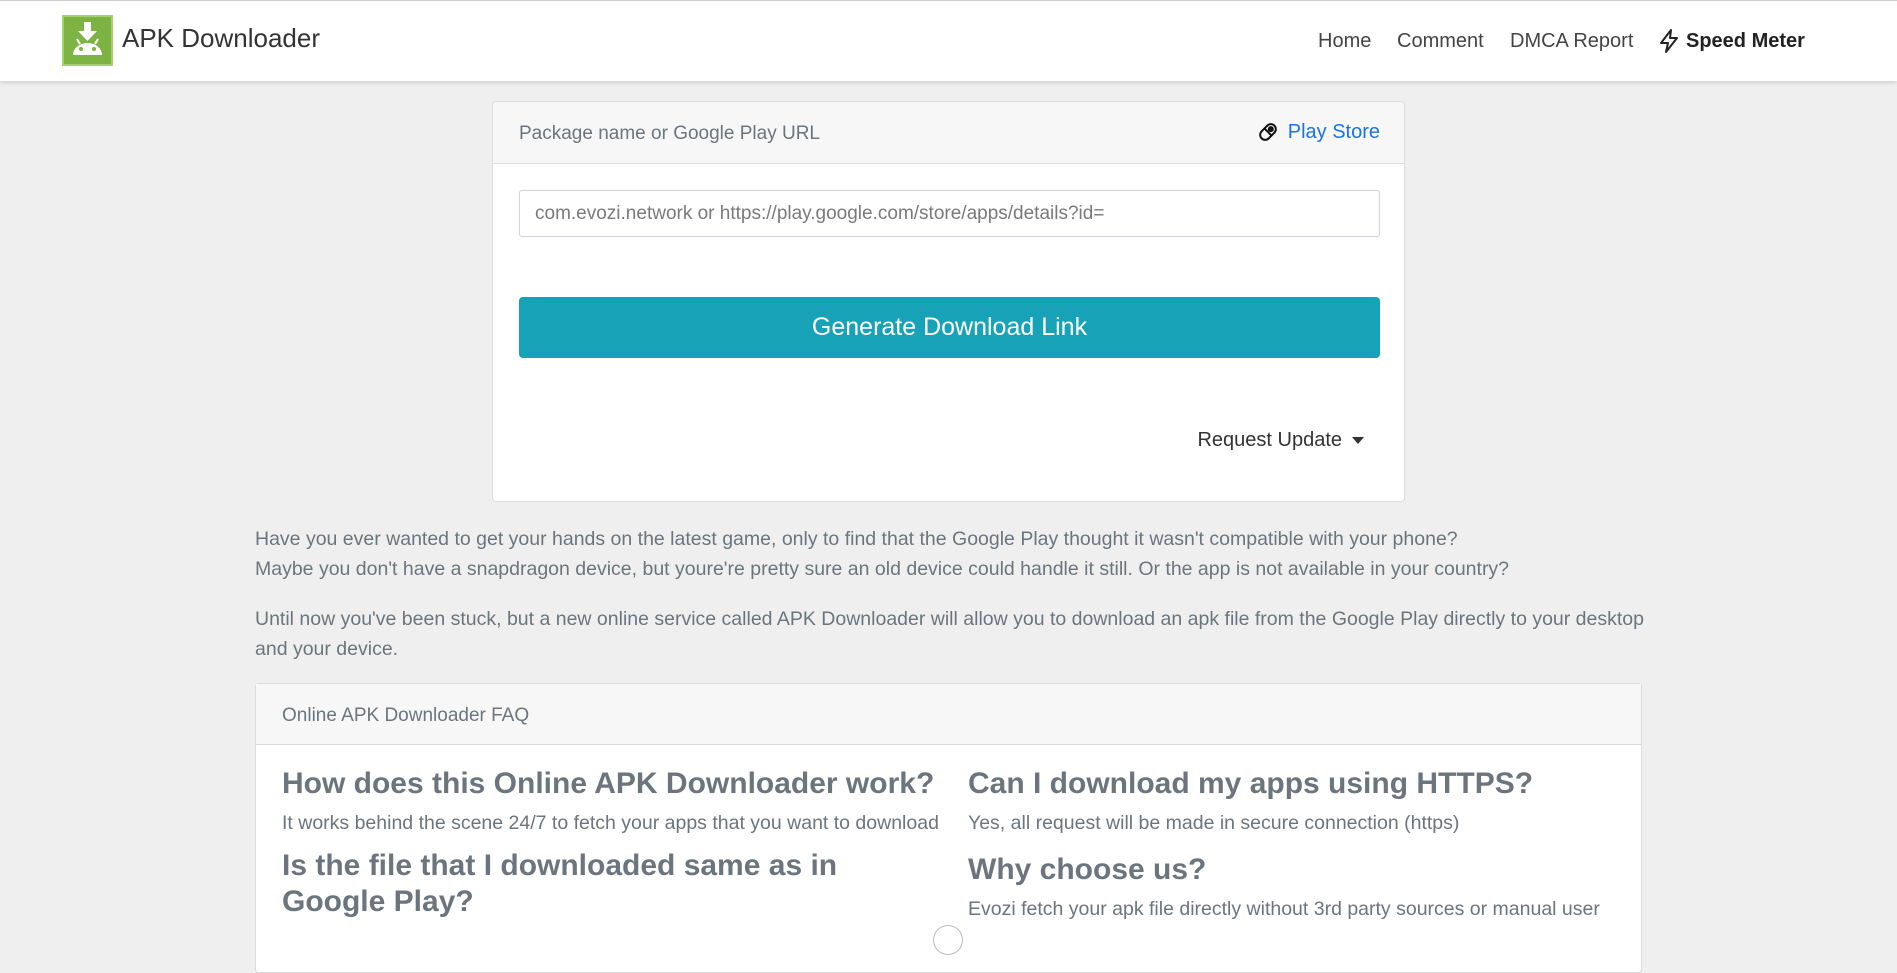  Describe the element at coordinates (949, 327) in the screenshot. I see `generate-download-link-button: Generate Download Link` at that location.